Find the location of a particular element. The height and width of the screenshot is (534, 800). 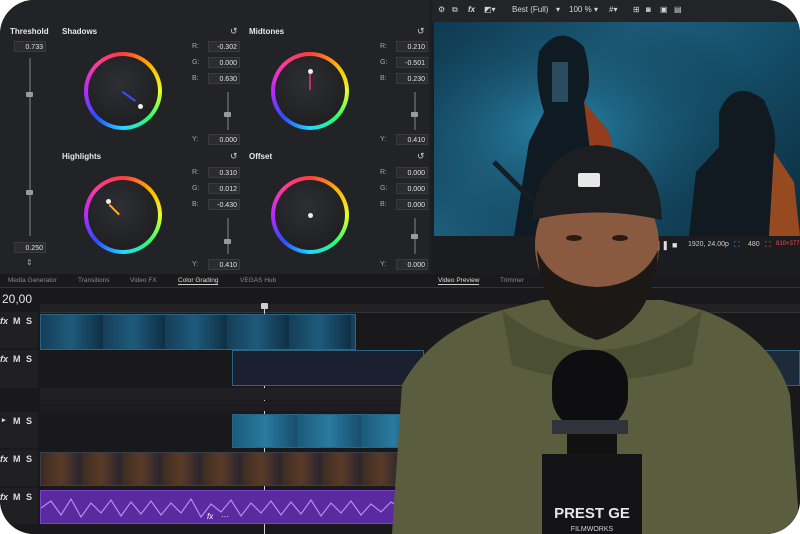

shadows-luma-slider is located at coordinates (228, 111).